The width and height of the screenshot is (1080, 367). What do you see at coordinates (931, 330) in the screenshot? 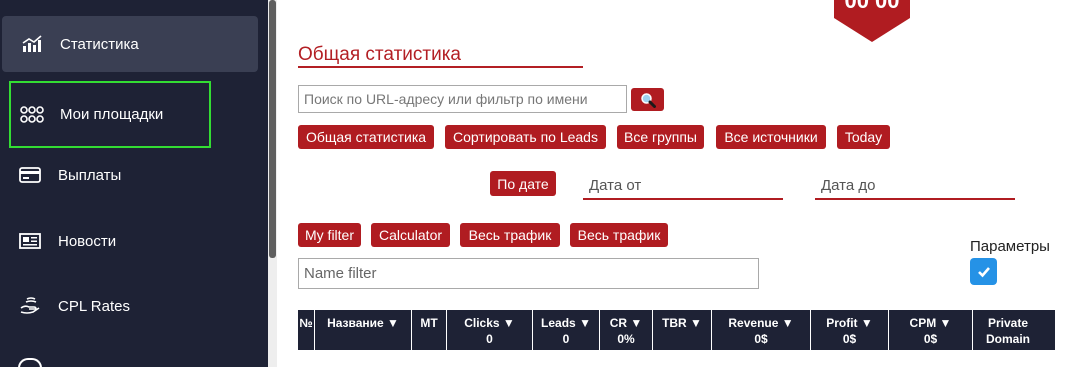
I see `column-cpm: CPM ▼ 0$` at bounding box center [931, 330].